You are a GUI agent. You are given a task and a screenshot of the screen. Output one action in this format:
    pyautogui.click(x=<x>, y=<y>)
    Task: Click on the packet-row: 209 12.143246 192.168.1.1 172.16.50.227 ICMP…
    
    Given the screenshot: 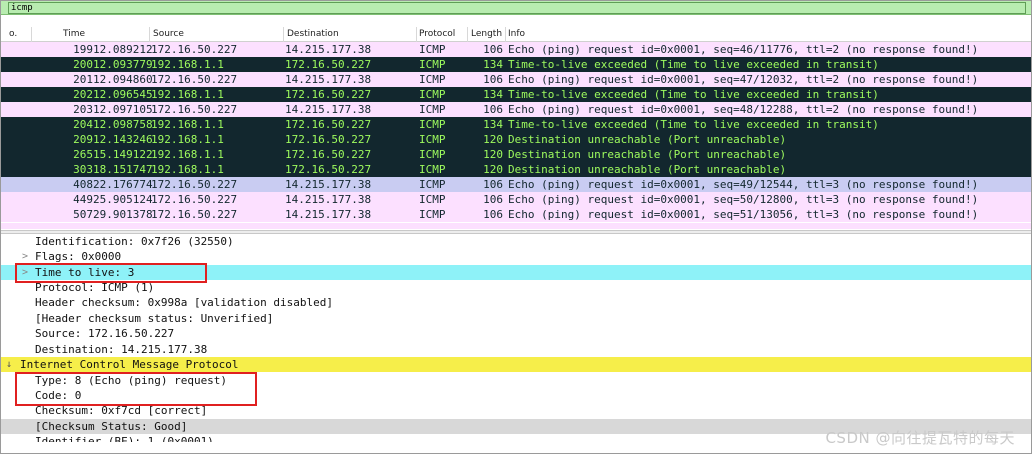 What is the action you would take?
    pyautogui.click(x=516, y=139)
    